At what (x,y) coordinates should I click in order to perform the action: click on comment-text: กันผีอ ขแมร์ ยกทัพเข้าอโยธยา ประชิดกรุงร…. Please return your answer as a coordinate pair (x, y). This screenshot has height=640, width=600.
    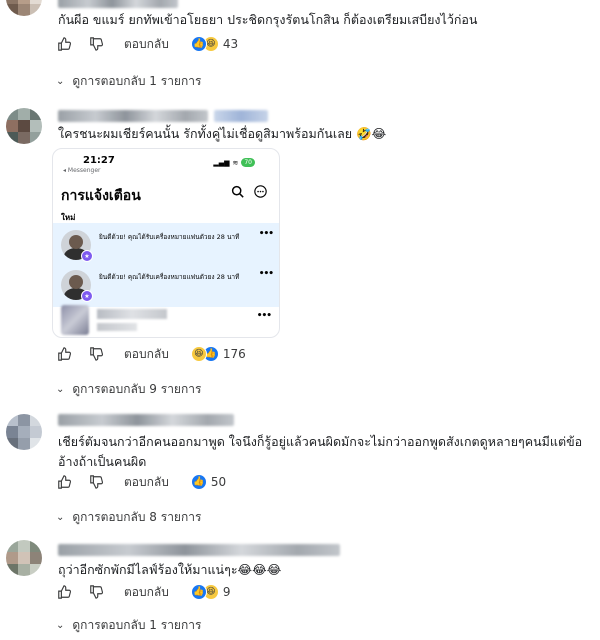
    Looking at the image, I should click on (268, 19).